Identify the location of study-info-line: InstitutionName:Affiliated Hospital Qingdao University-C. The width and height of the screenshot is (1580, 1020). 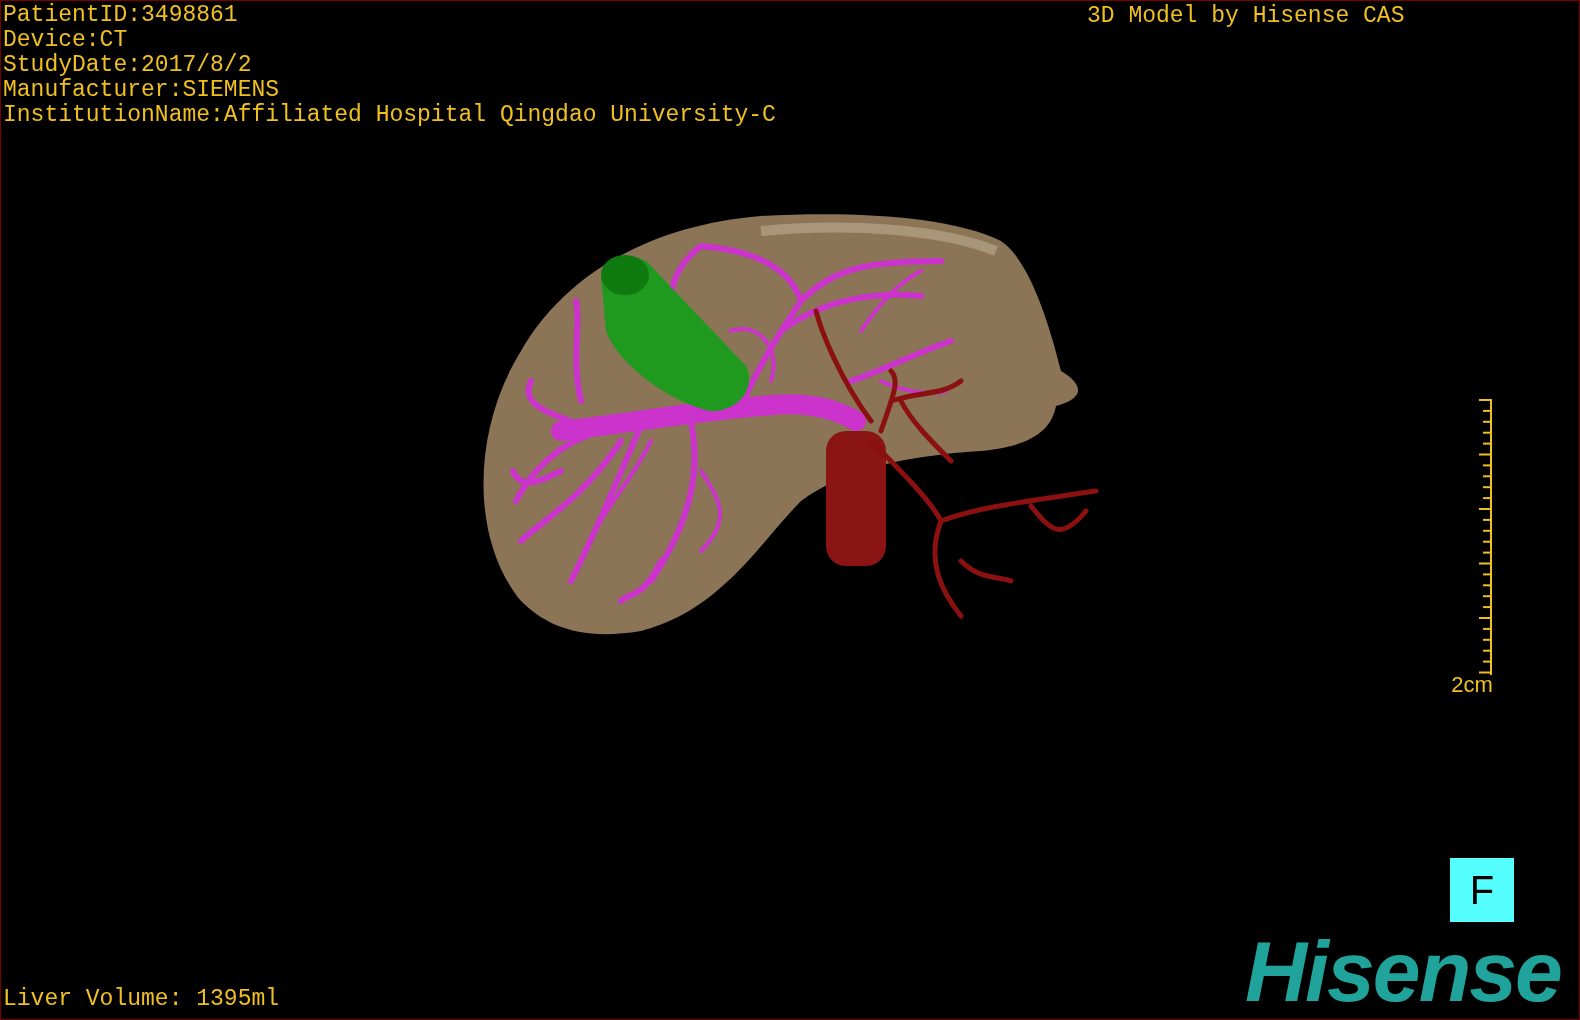
(389, 115).